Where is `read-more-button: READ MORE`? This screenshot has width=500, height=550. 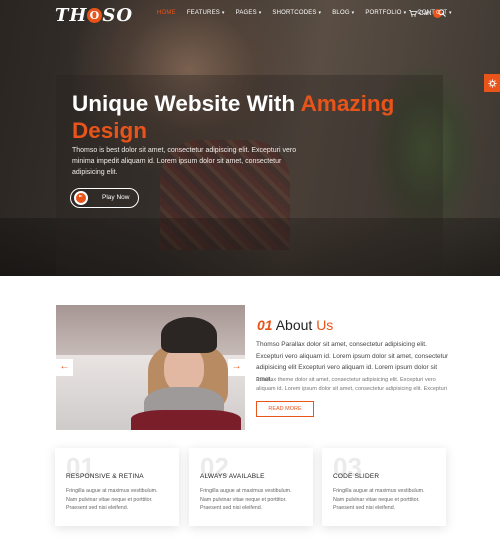 read-more-button: READ MORE is located at coordinates (285, 409).